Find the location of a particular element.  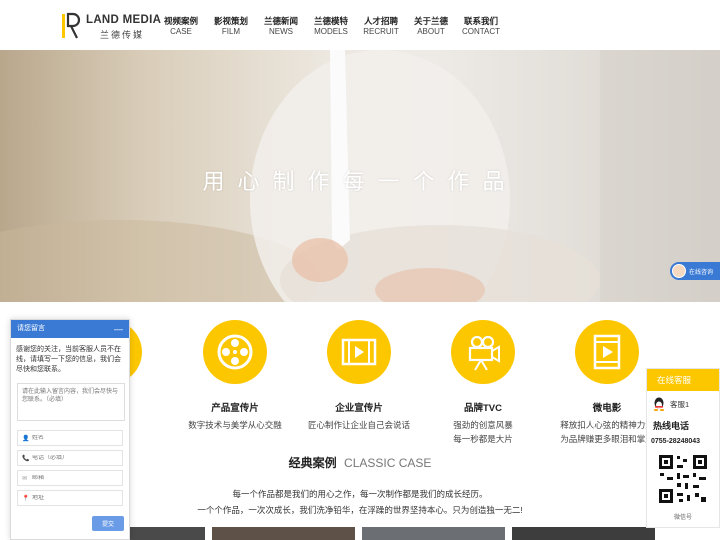

nav-label-cn: 人才招聘 is located at coordinates (380, 21).